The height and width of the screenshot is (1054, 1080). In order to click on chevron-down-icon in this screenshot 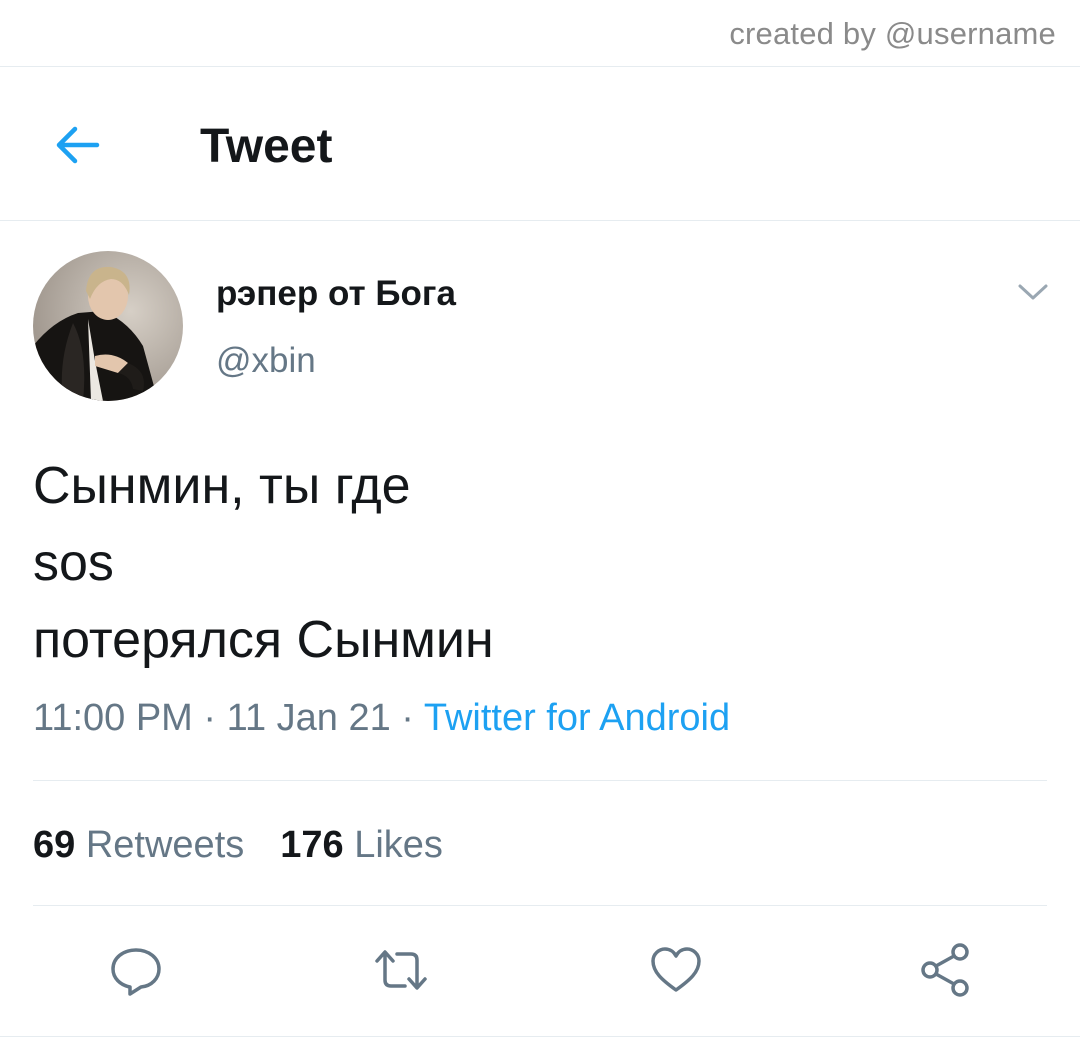, I will do `click(1033, 292)`.